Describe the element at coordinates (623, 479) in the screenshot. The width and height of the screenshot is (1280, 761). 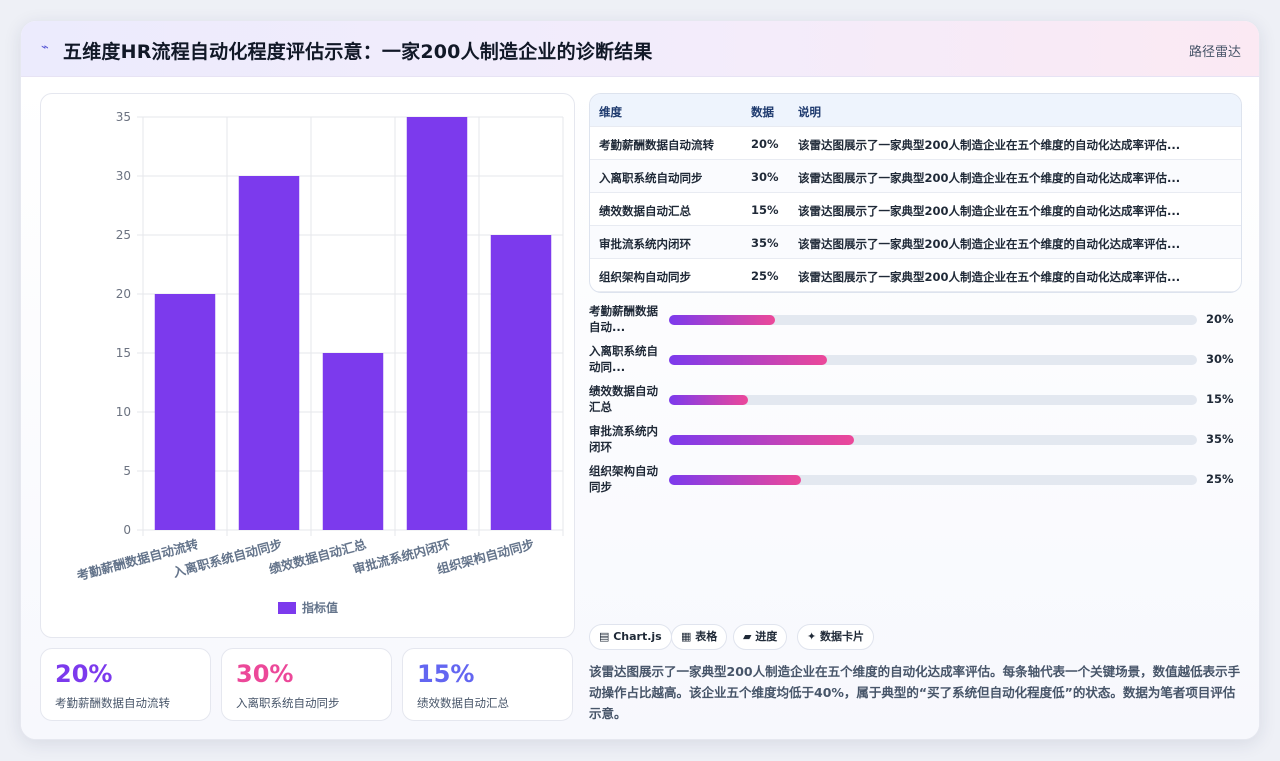
I see `progress-label: 组织架构自动同步` at that location.